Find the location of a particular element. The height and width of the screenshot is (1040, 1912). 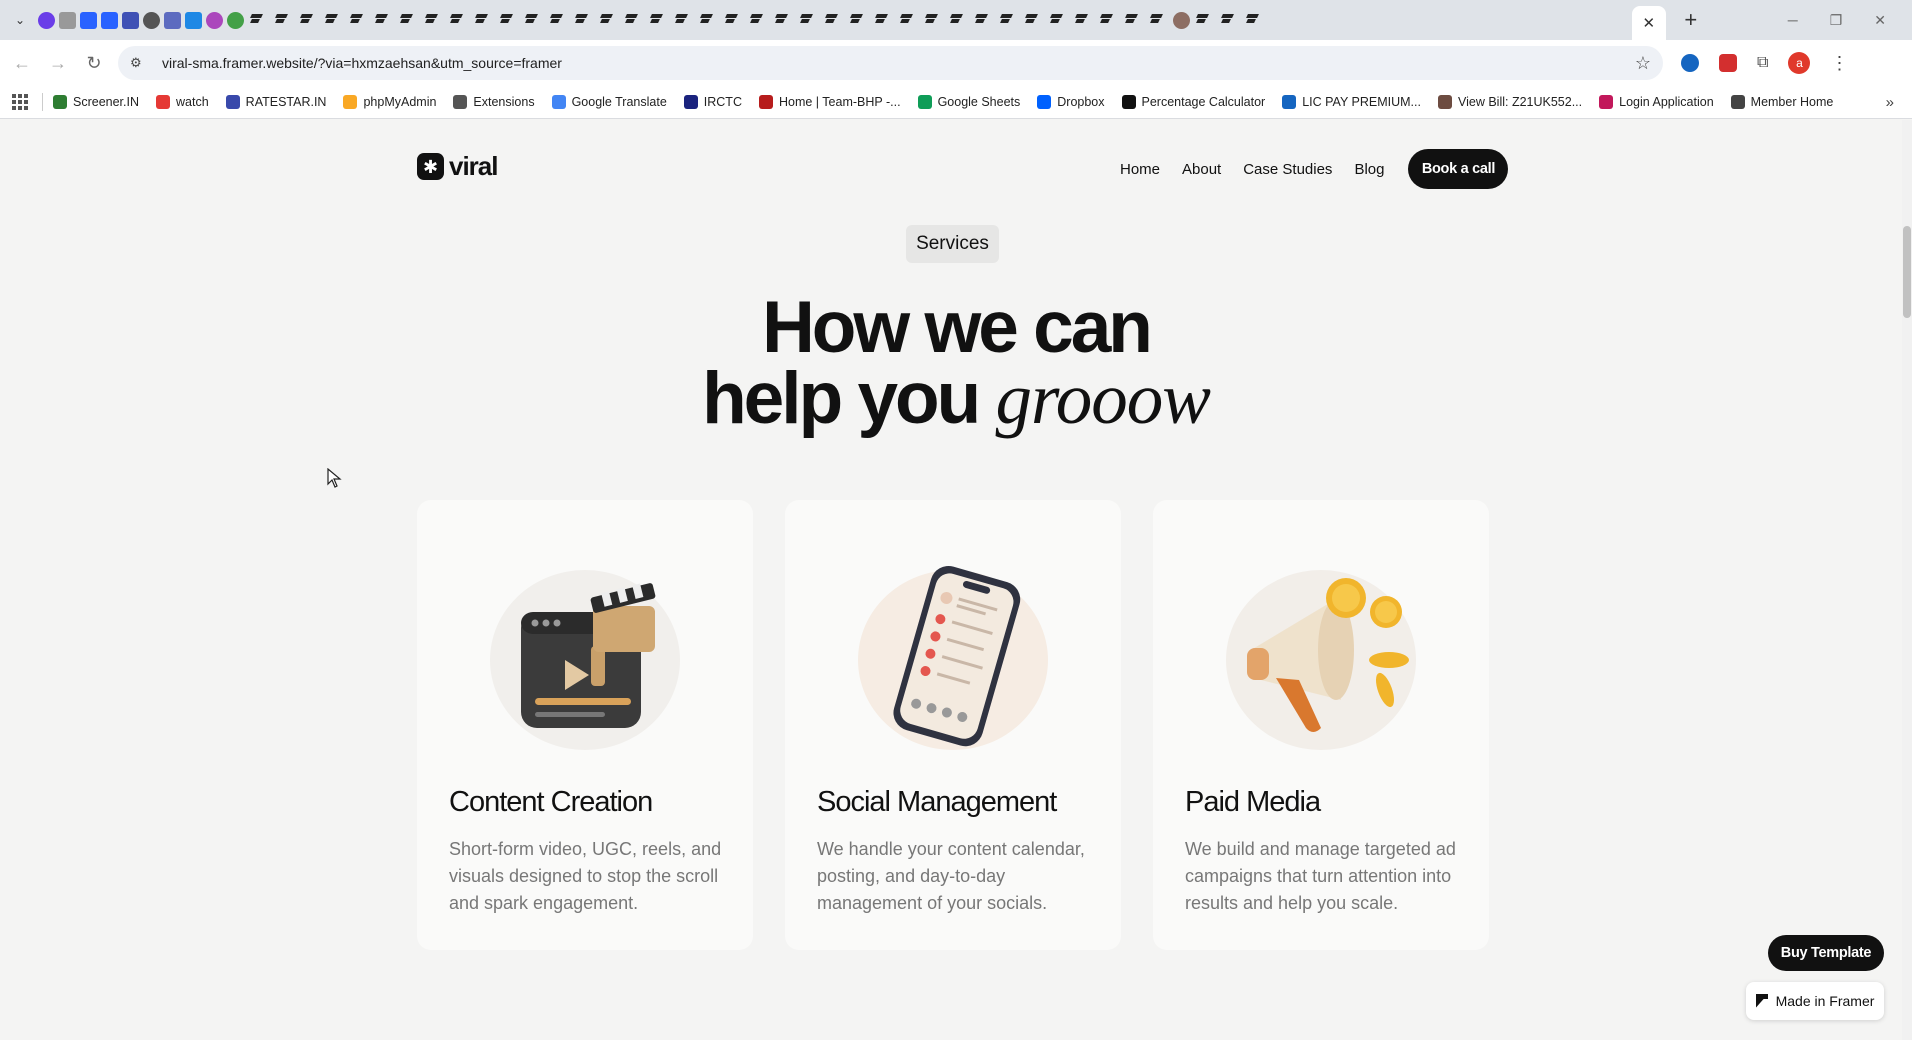

nav-about: About is located at coordinates (1201, 169).